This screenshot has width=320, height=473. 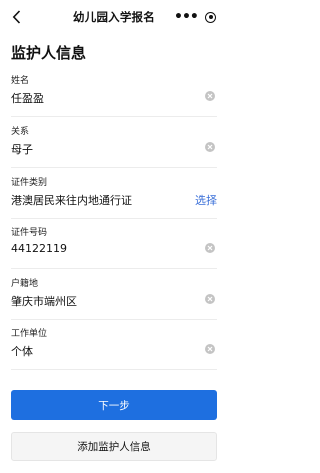 I want to click on mini-program-capsule: •••, so click(x=195, y=17).